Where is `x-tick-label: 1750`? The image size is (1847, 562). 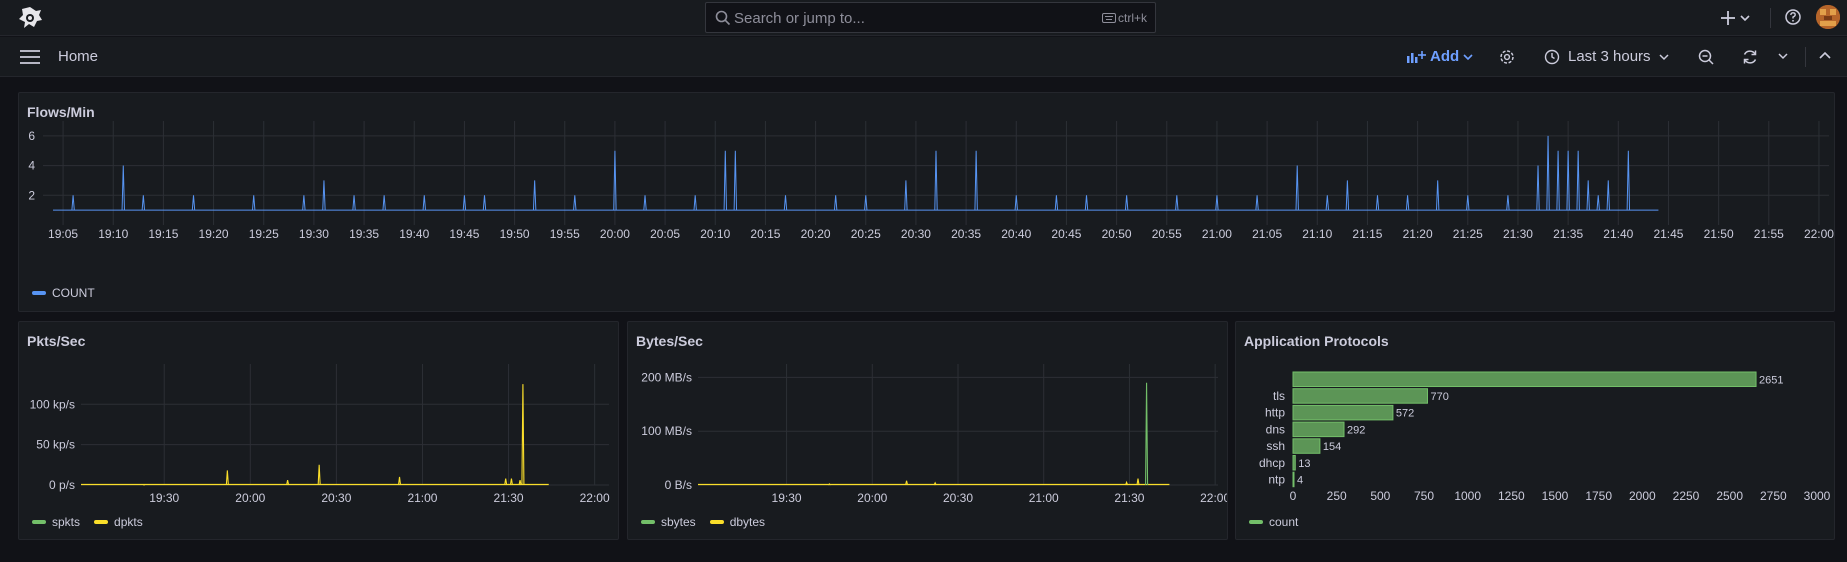 x-tick-label: 1750 is located at coordinates (1598, 496).